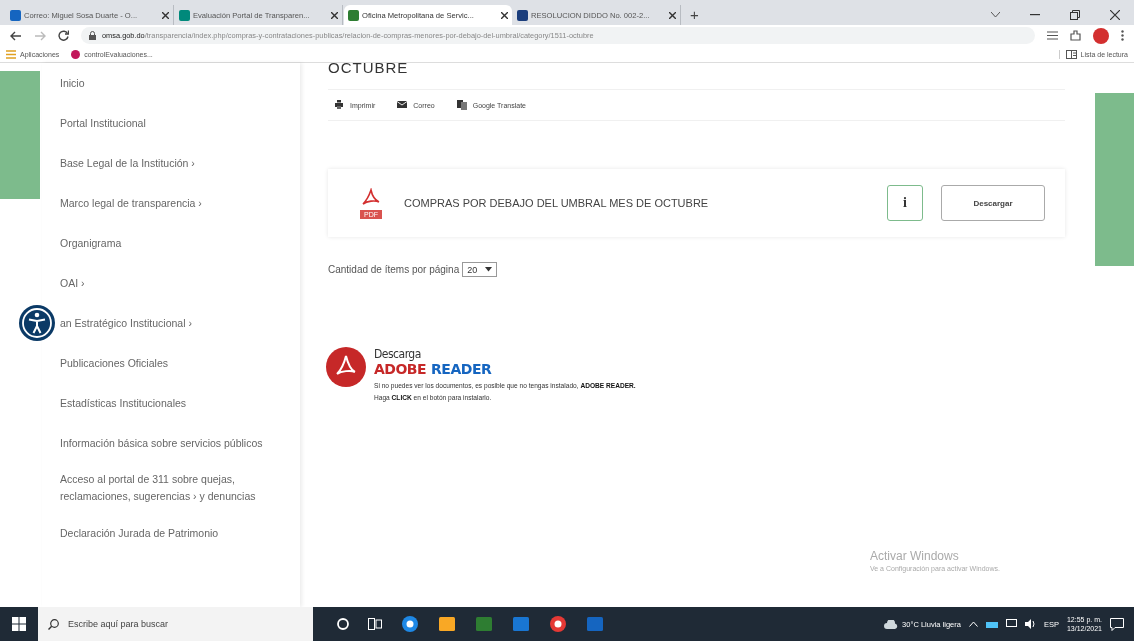 The height and width of the screenshot is (641, 1134). Describe the element at coordinates (461, 105) in the screenshot. I see `translate-icon` at that location.